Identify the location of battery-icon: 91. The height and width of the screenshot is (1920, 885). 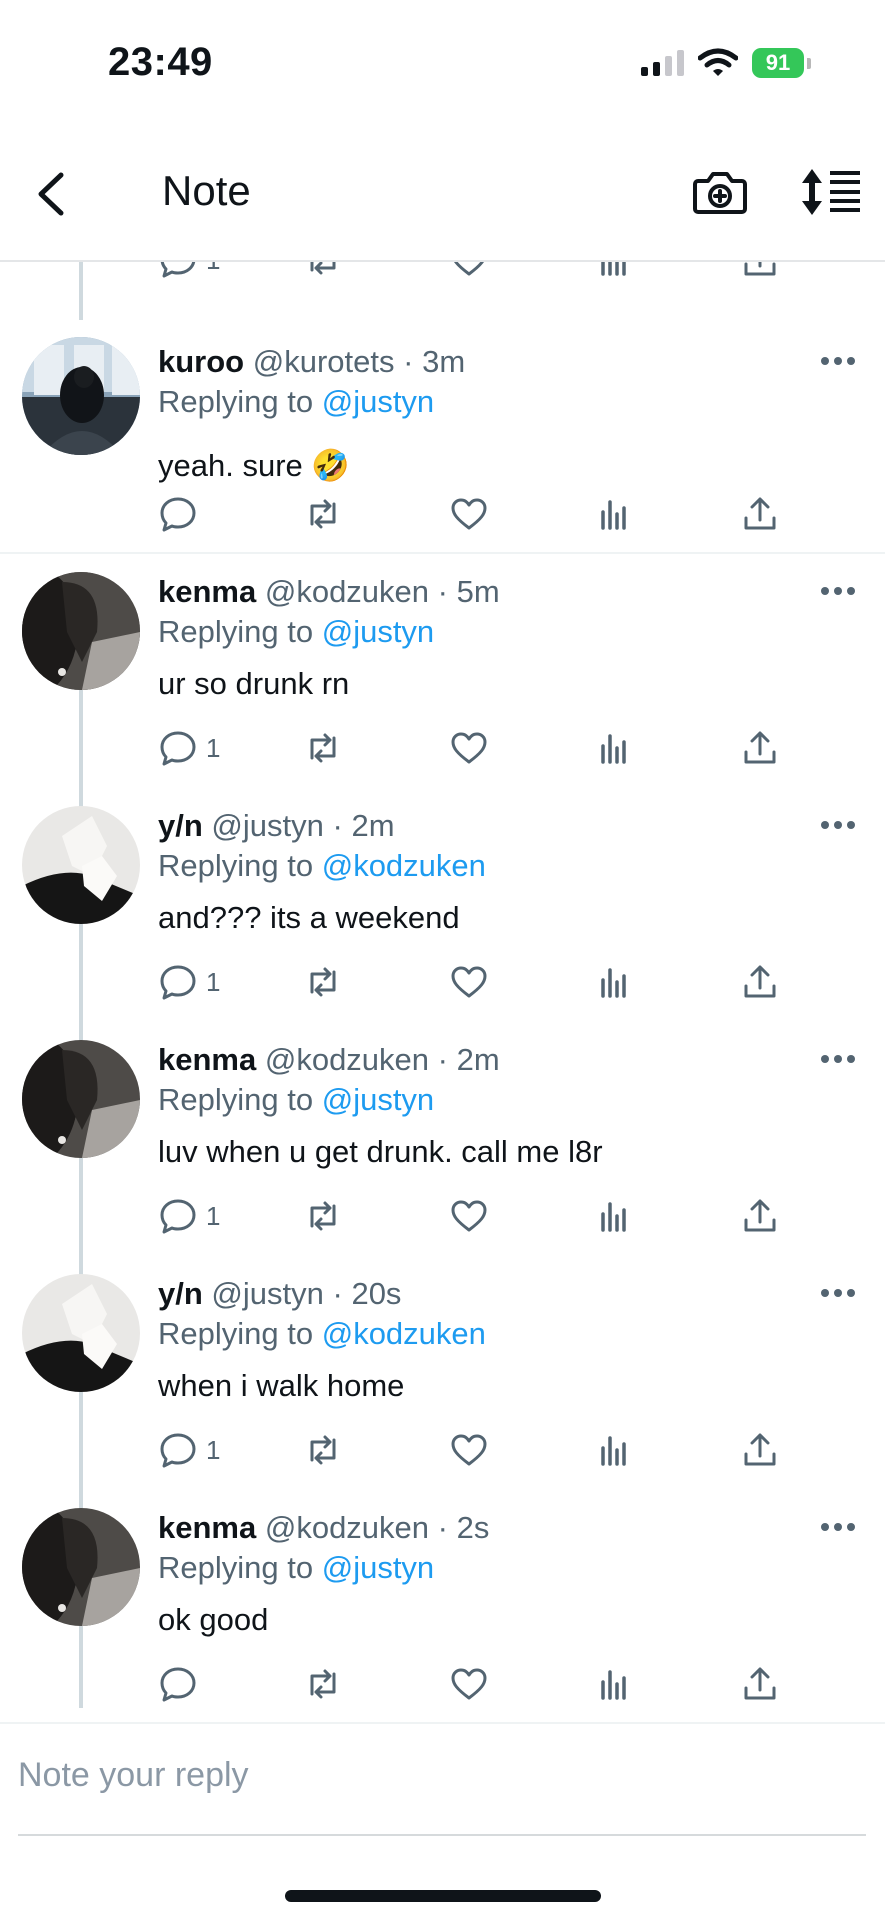
(781, 63).